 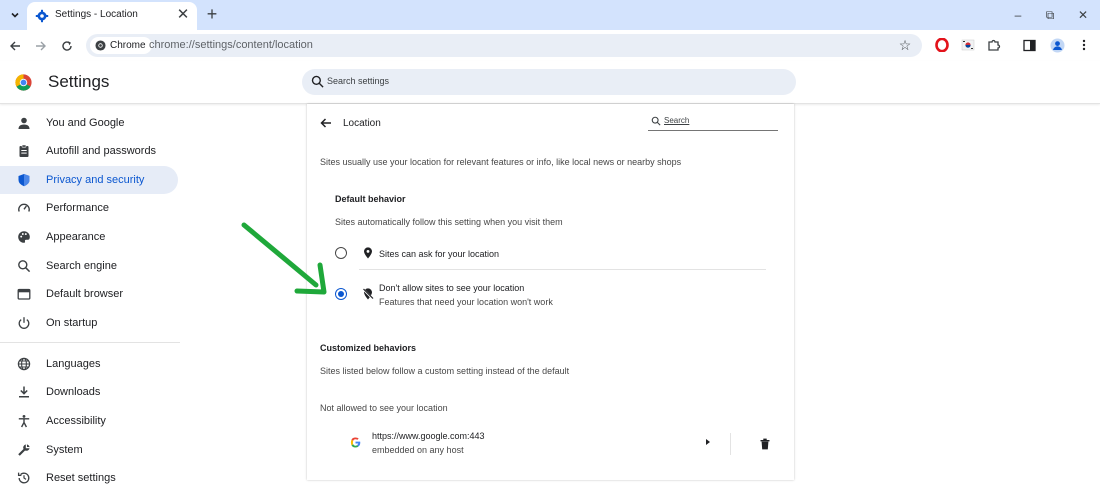 What do you see at coordinates (341, 294) in the screenshot?
I see `radio-dont-allow` at bounding box center [341, 294].